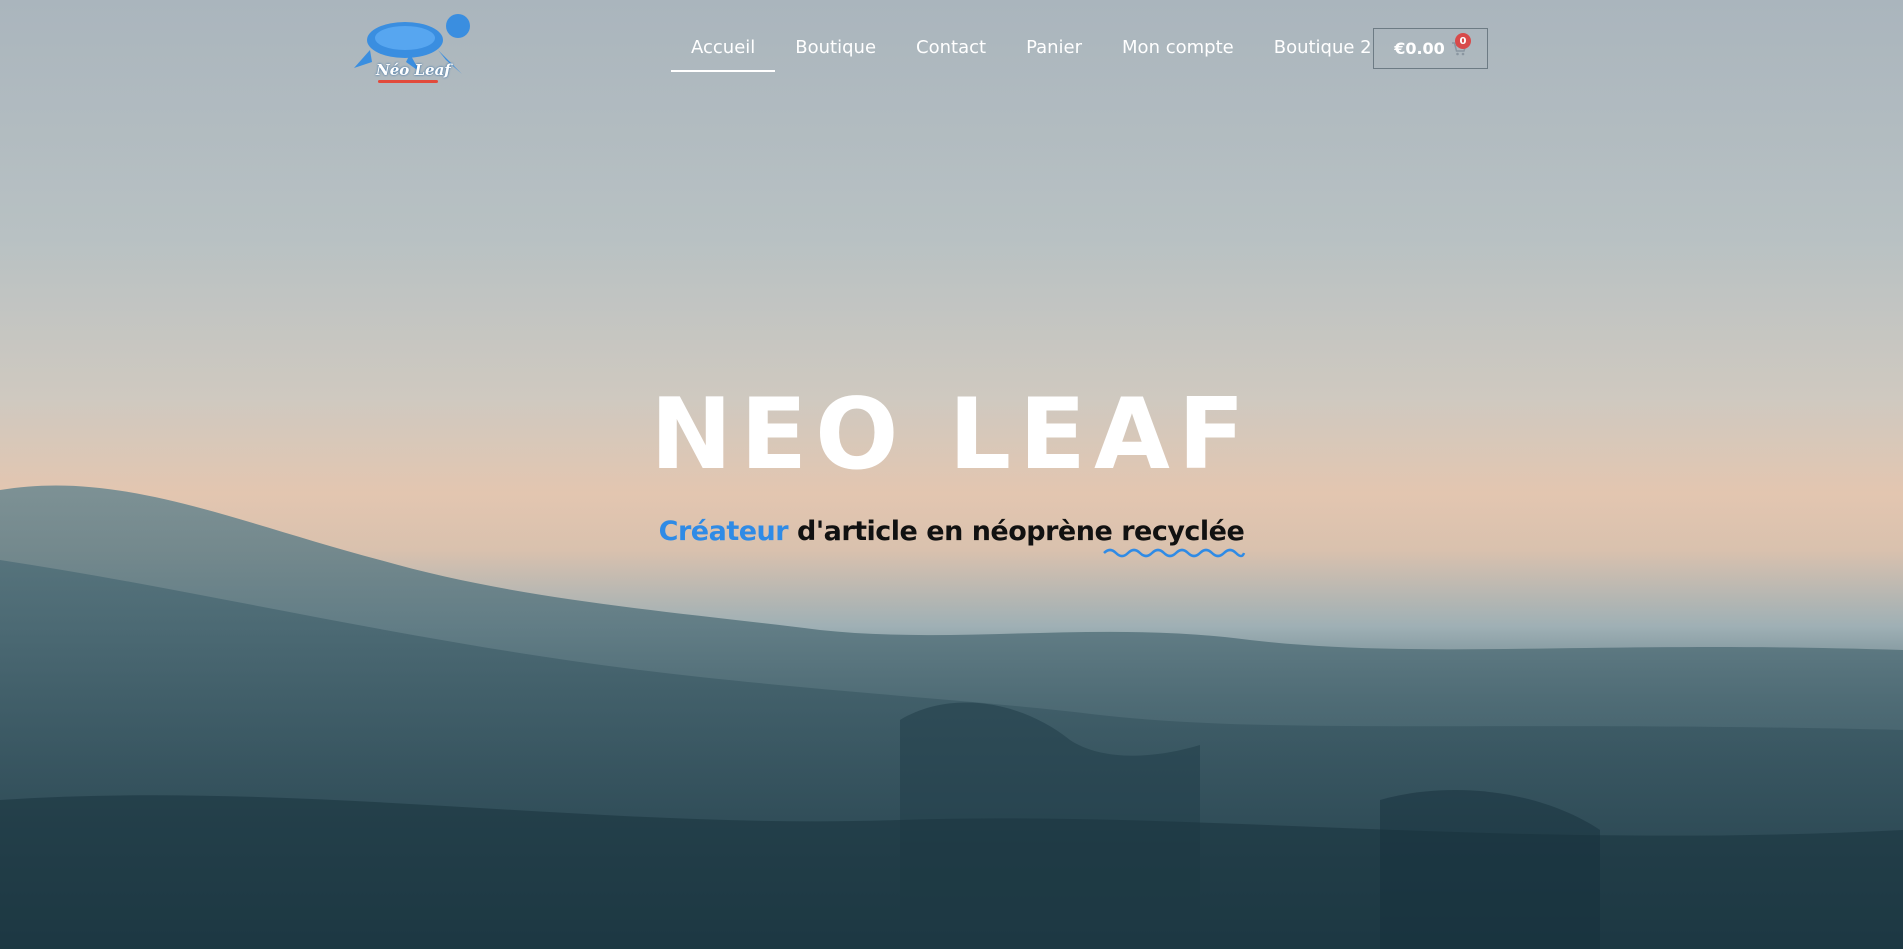  I want to click on nav-item-panier: Panier, so click(1054, 49).